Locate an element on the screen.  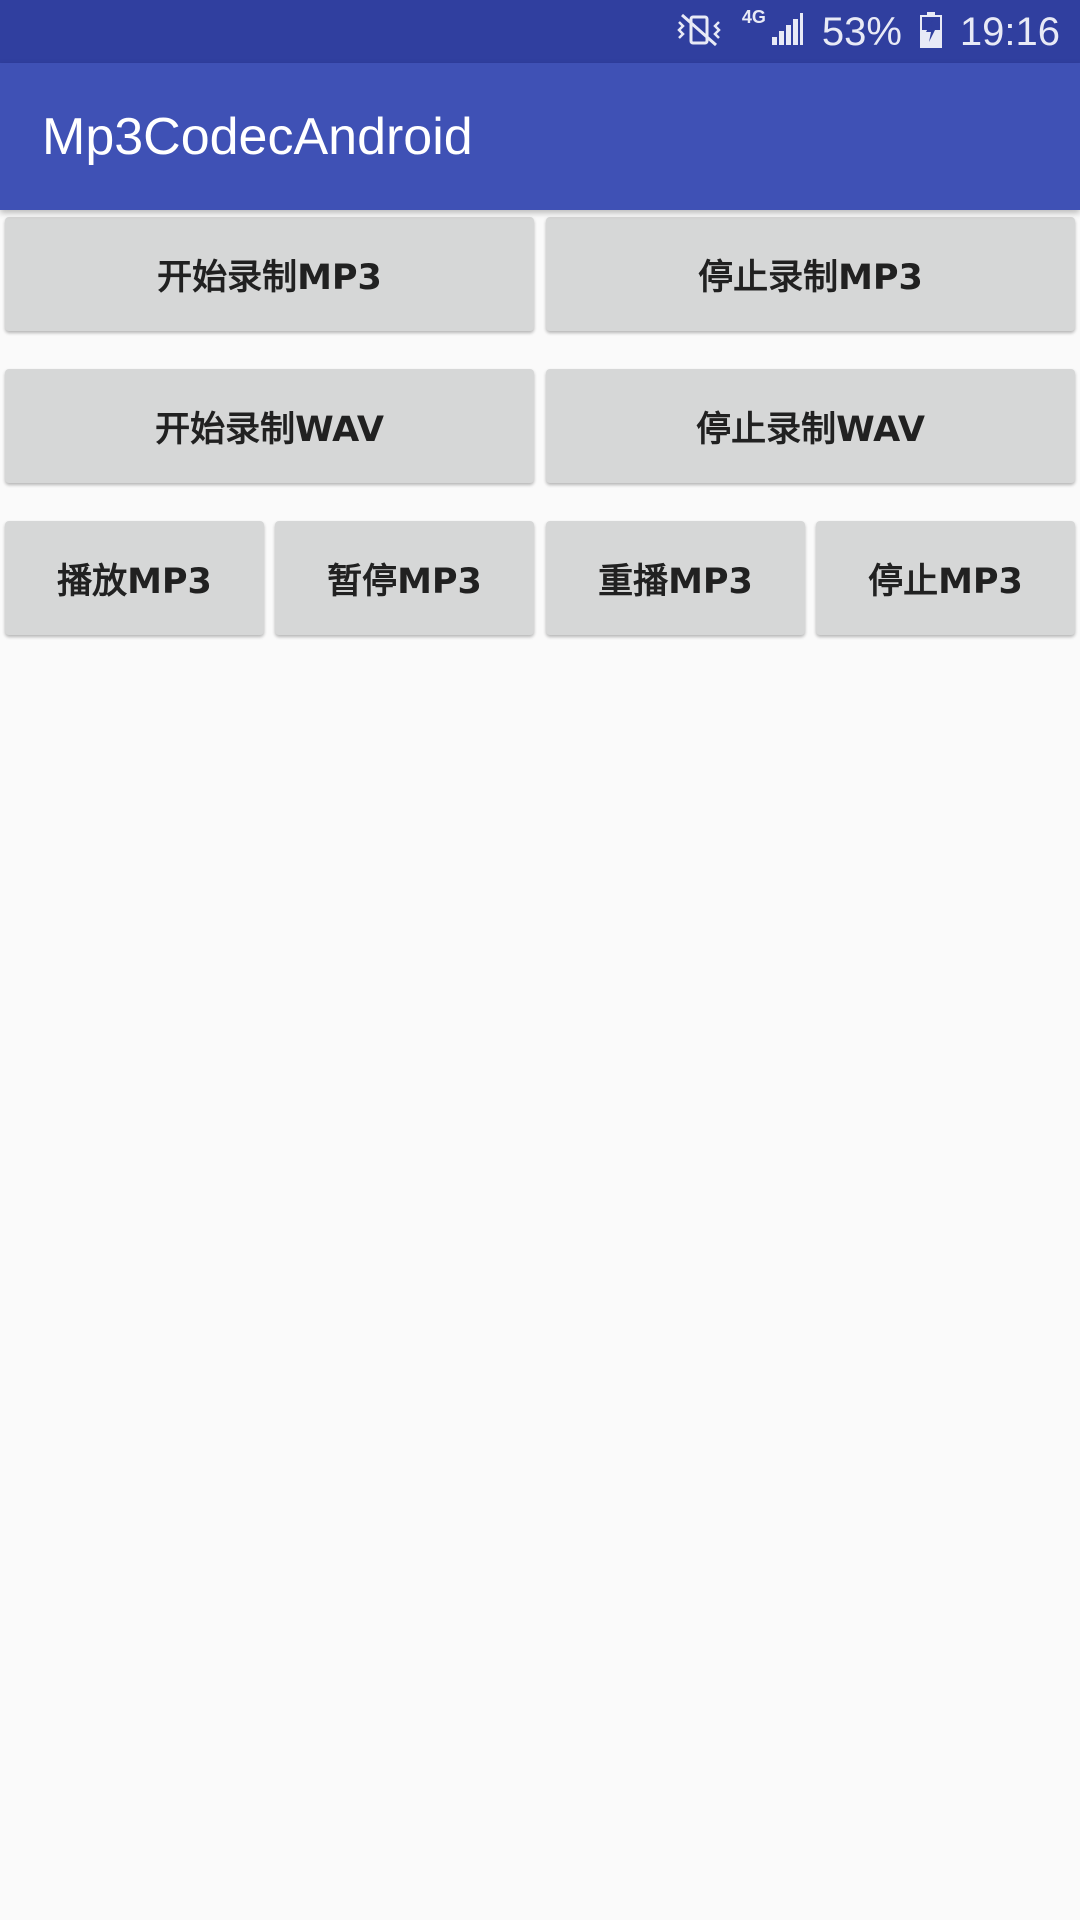
replay-mp3-button: 重播MP3 is located at coordinates (675, 578).